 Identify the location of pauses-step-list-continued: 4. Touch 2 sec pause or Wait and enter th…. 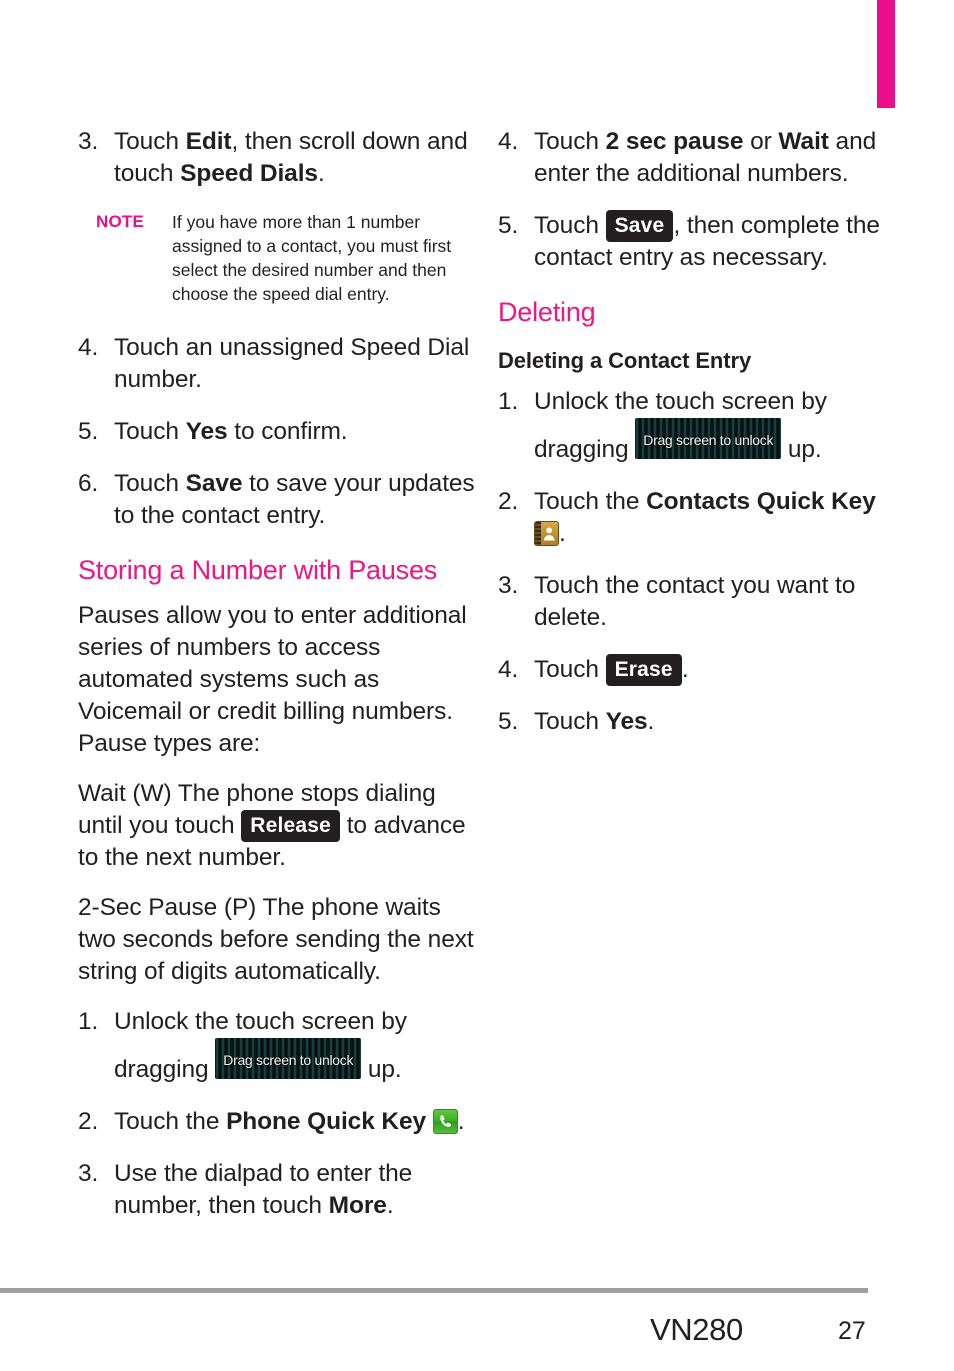
(698, 200).